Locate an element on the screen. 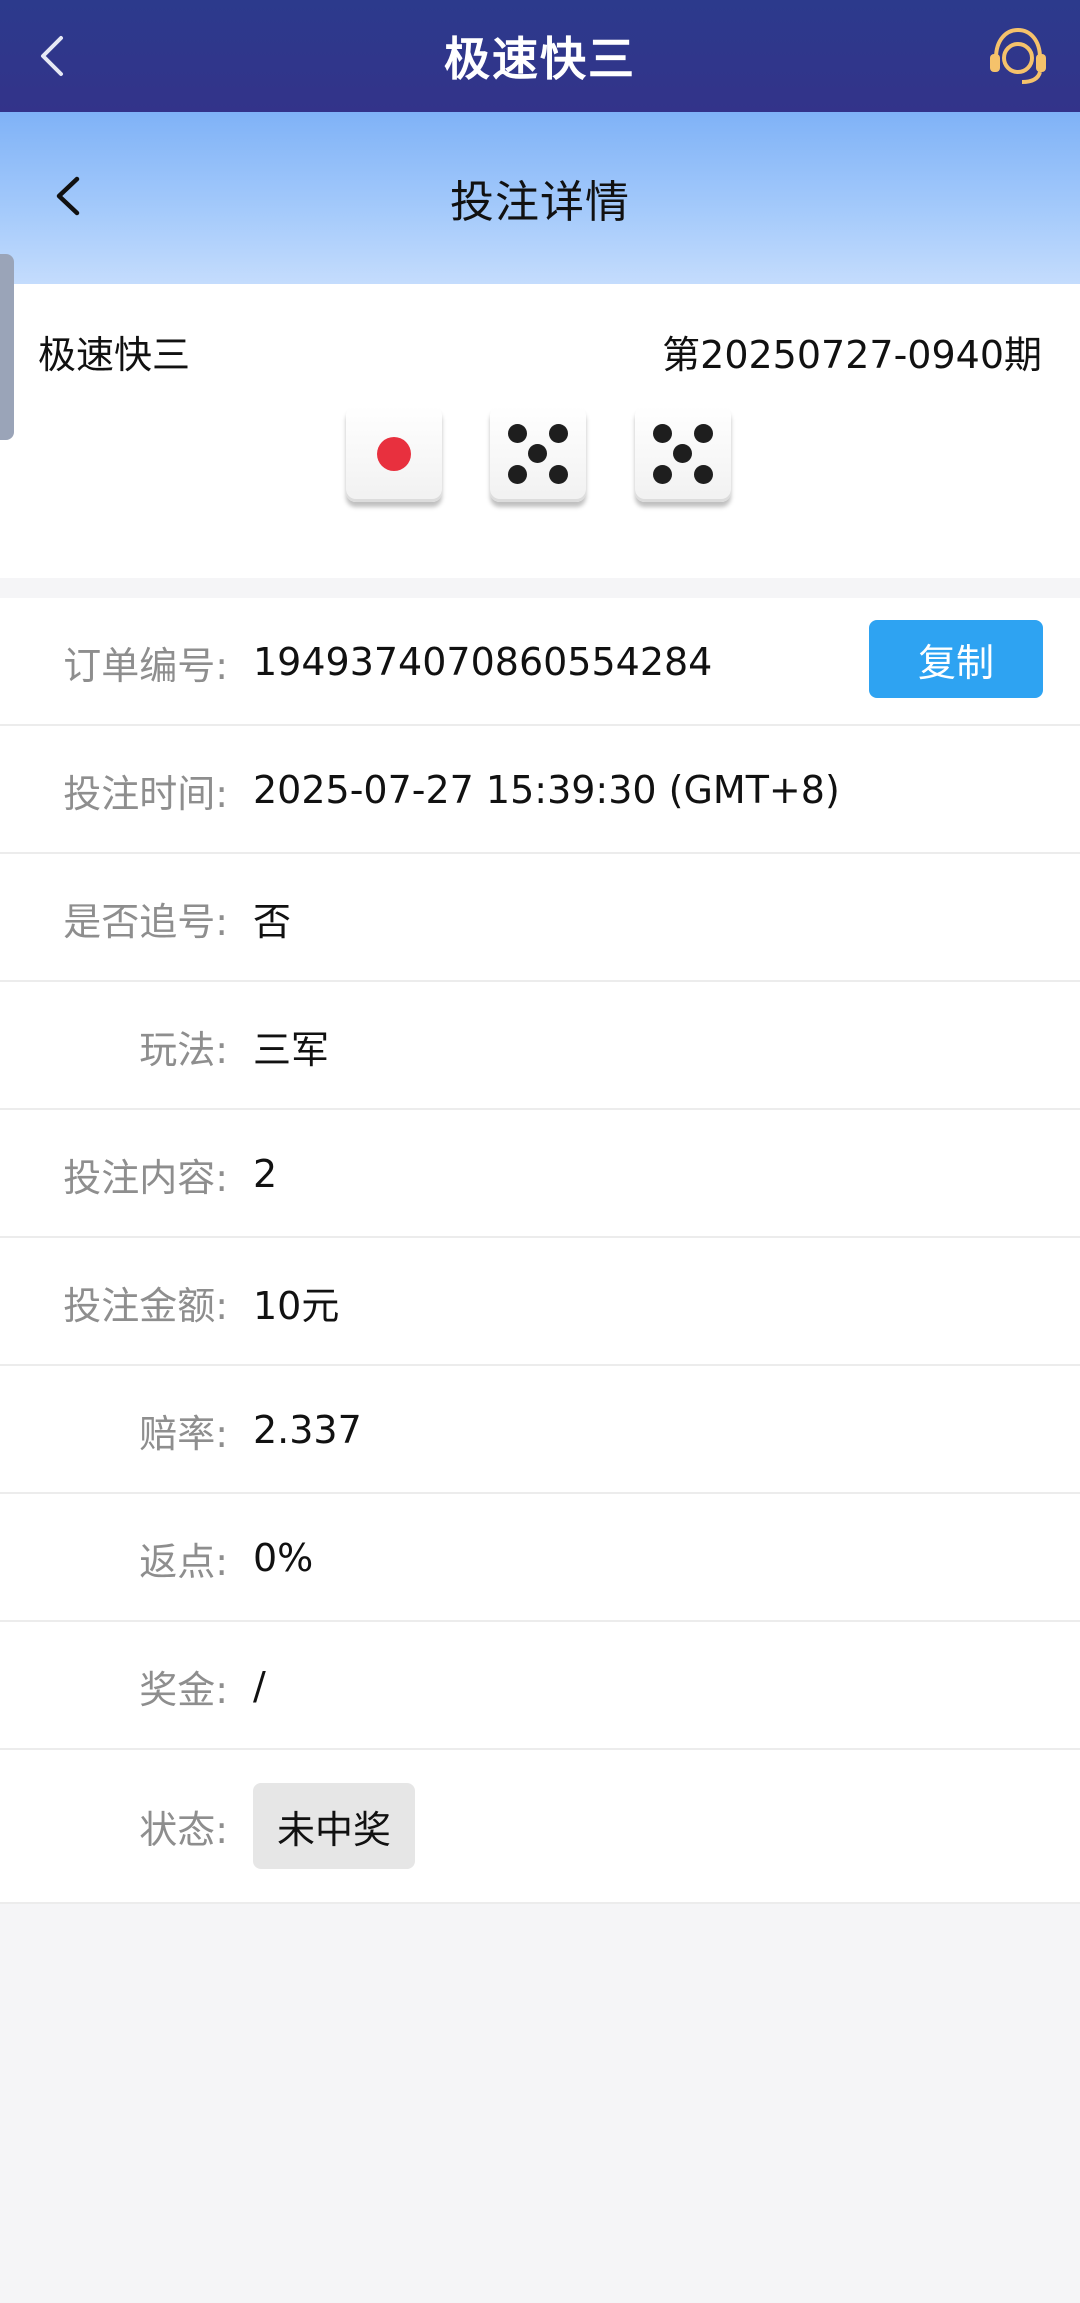 This screenshot has height=2303, width=1080. detail-label: 赔率: is located at coordinates (183, 1433).